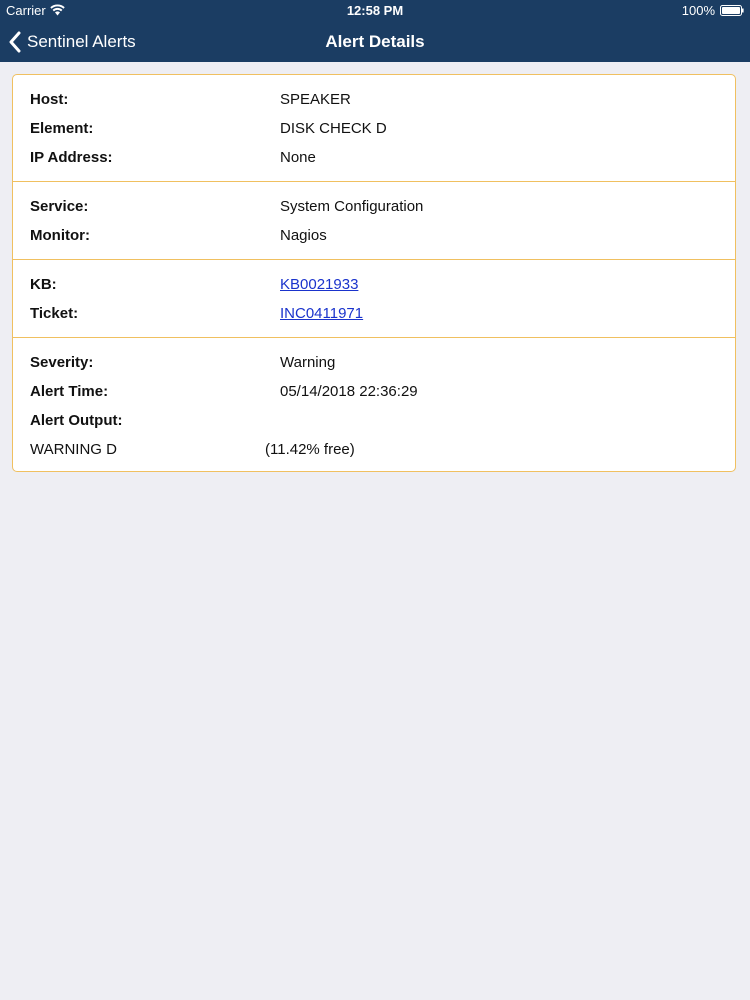  What do you see at coordinates (62, 362) in the screenshot?
I see `severity-label: Severity:` at bounding box center [62, 362].